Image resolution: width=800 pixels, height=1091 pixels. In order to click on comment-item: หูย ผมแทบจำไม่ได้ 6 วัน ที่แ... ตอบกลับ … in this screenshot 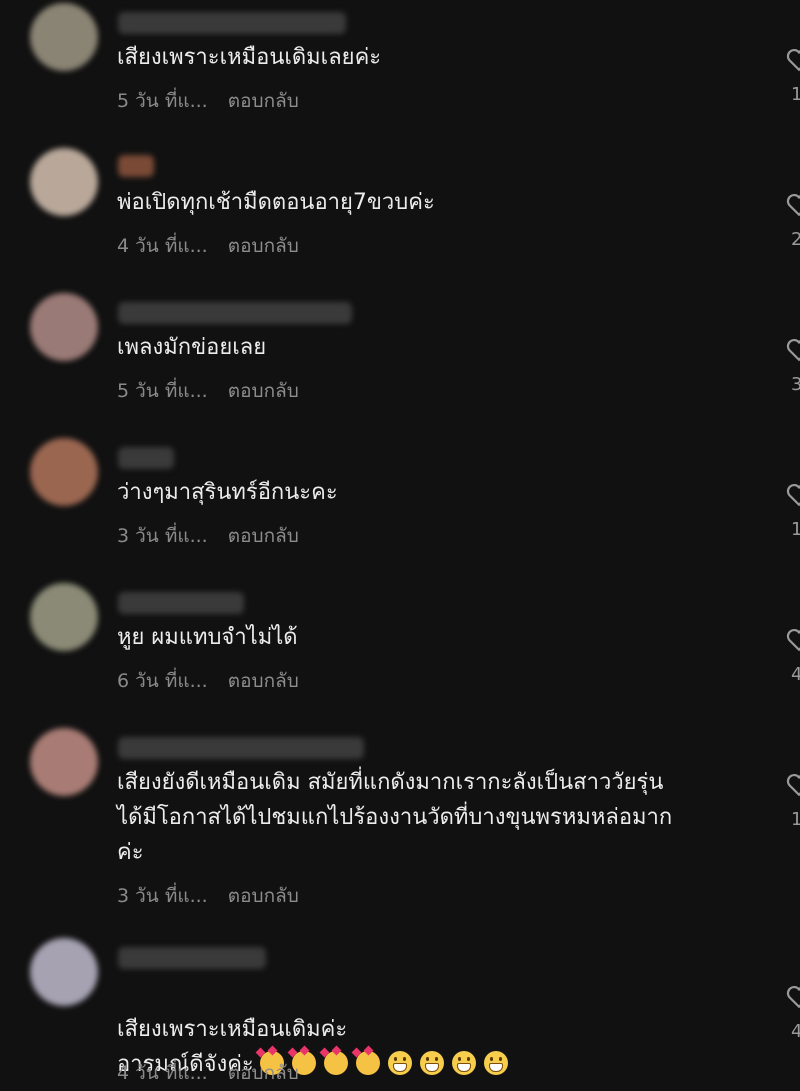, I will do `click(400, 650)`.